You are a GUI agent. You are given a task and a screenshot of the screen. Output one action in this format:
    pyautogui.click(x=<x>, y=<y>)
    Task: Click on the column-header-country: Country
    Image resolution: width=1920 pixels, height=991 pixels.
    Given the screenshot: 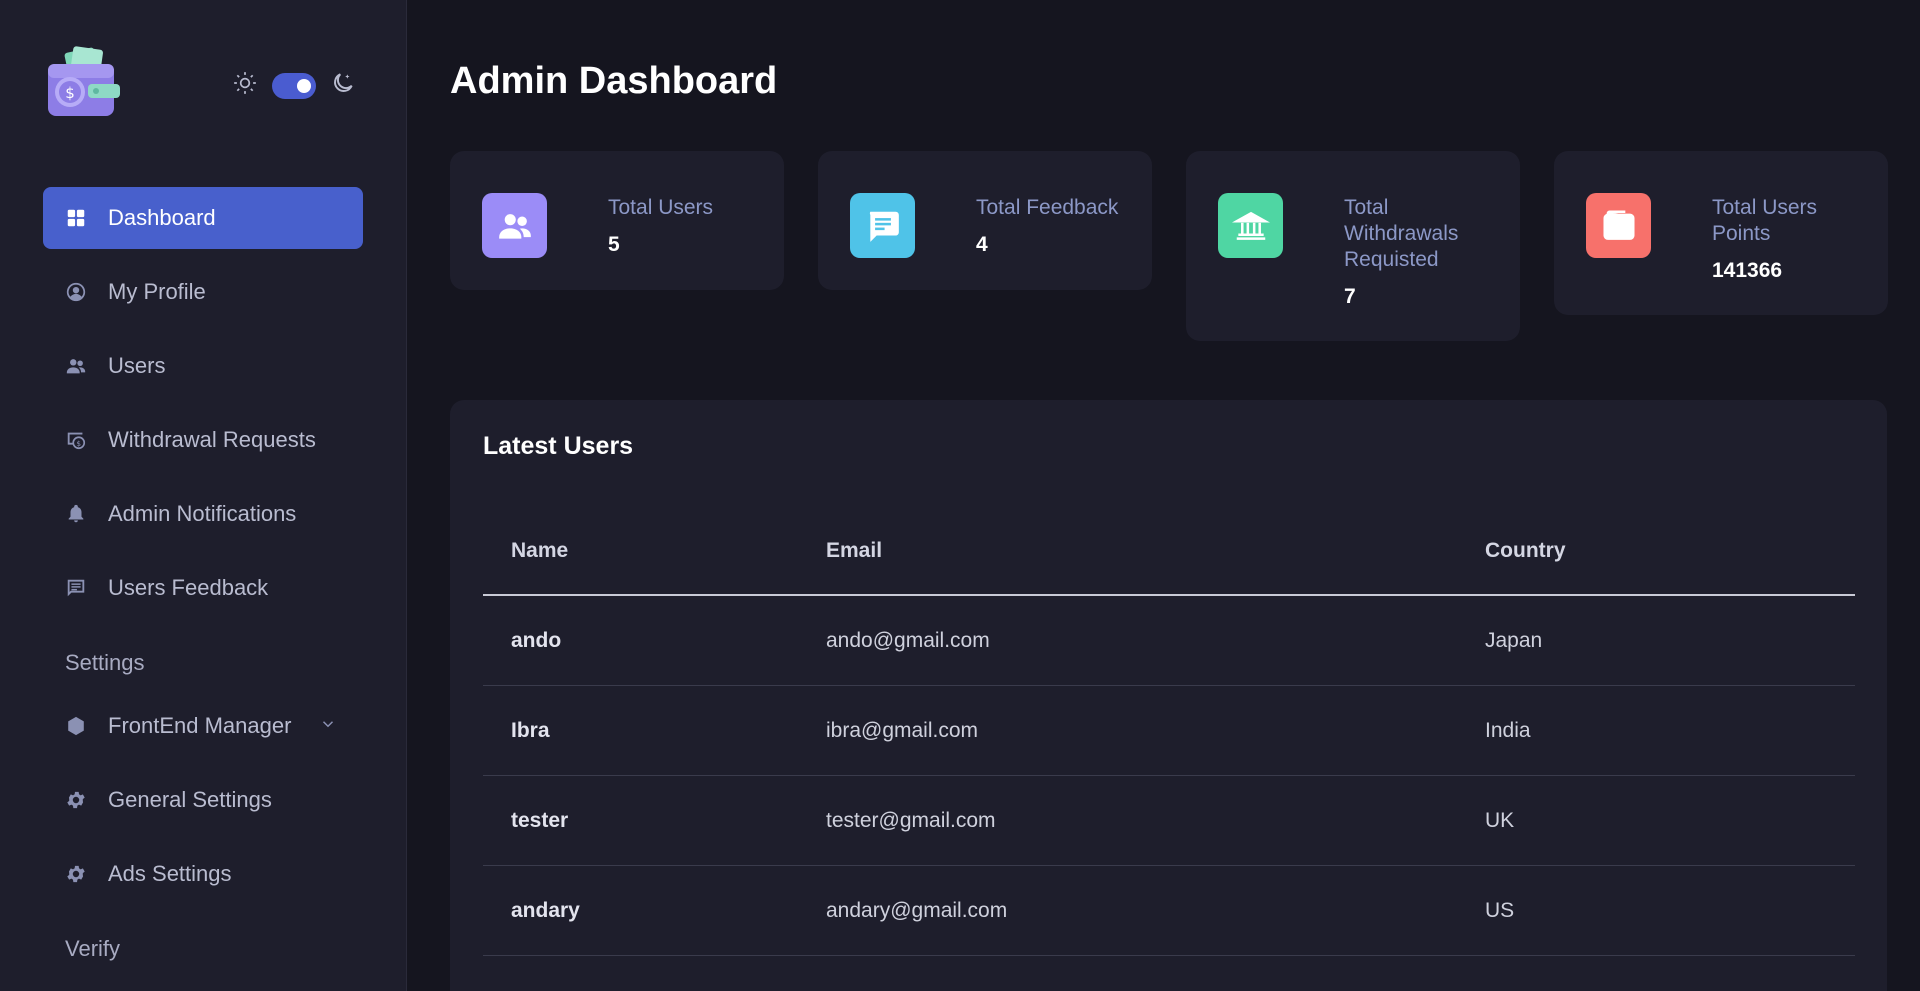 What is the action you would take?
    pyautogui.click(x=1670, y=551)
    